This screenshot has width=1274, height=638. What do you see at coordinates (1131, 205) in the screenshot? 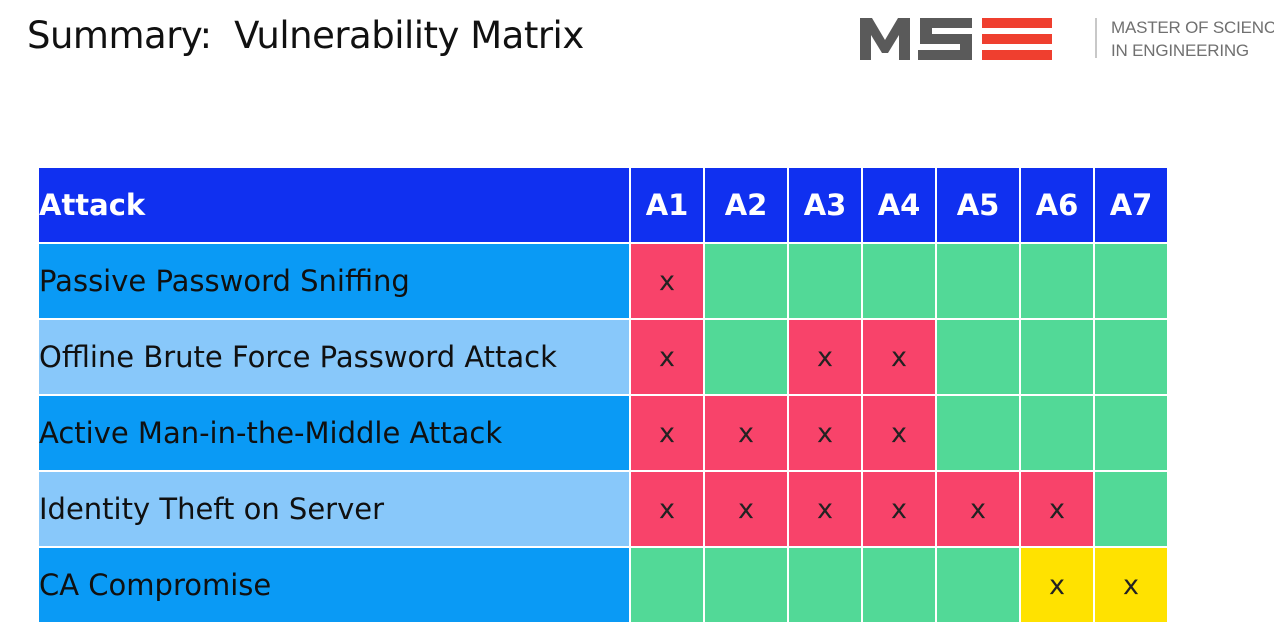
I see `header-a7: A7` at bounding box center [1131, 205].